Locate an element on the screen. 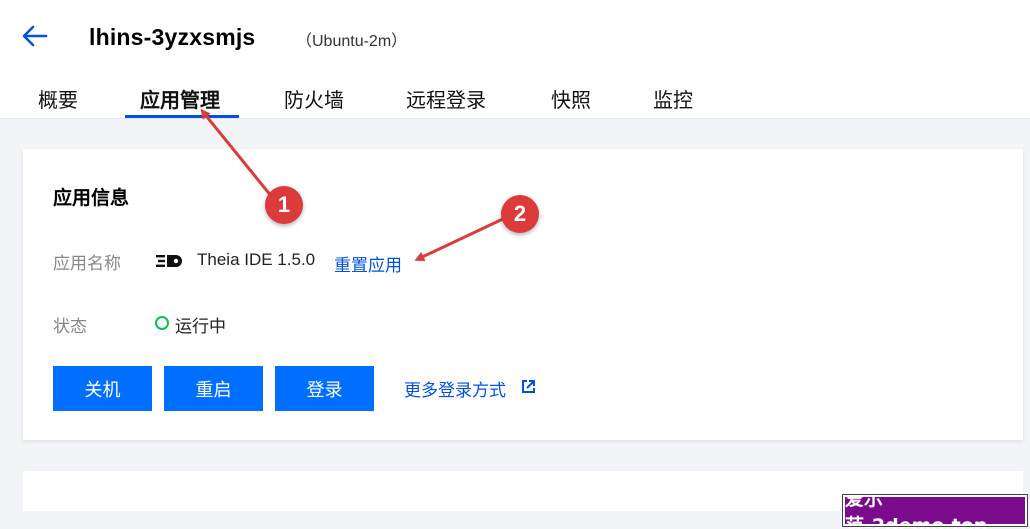 The width and height of the screenshot is (1030, 529). annotation-badge-2: 2 is located at coordinates (520, 214).